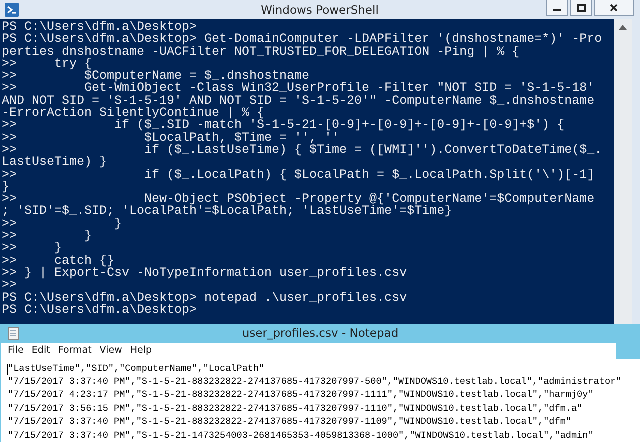 This screenshot has height=442, width=640. Describe the element at coordinates (301, 435) in the screenshot. I see `text-line: "7/15/2017 3:37:40 PM","S-1-5-21-1473254003-2681465353-4059813368-1000","WINDOWS10.testlab.local","admin"` at that location.